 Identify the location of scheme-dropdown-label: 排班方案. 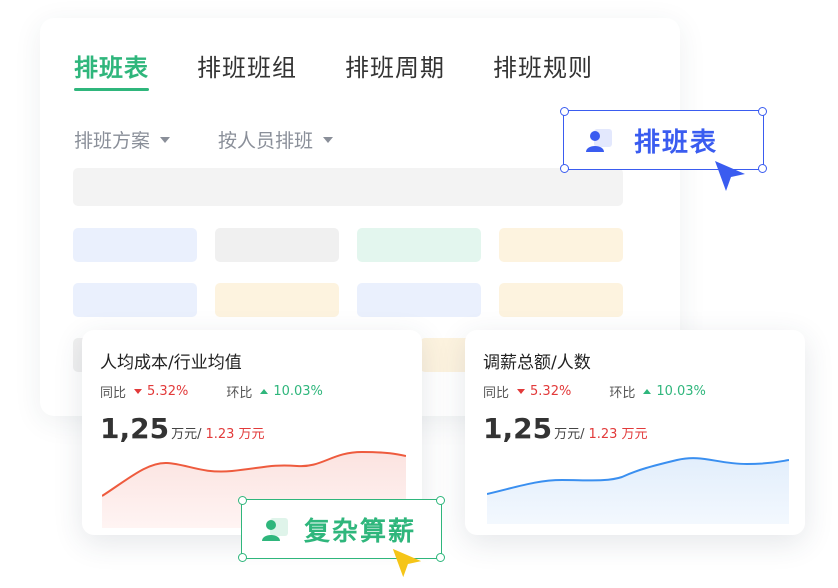
(112, 141).